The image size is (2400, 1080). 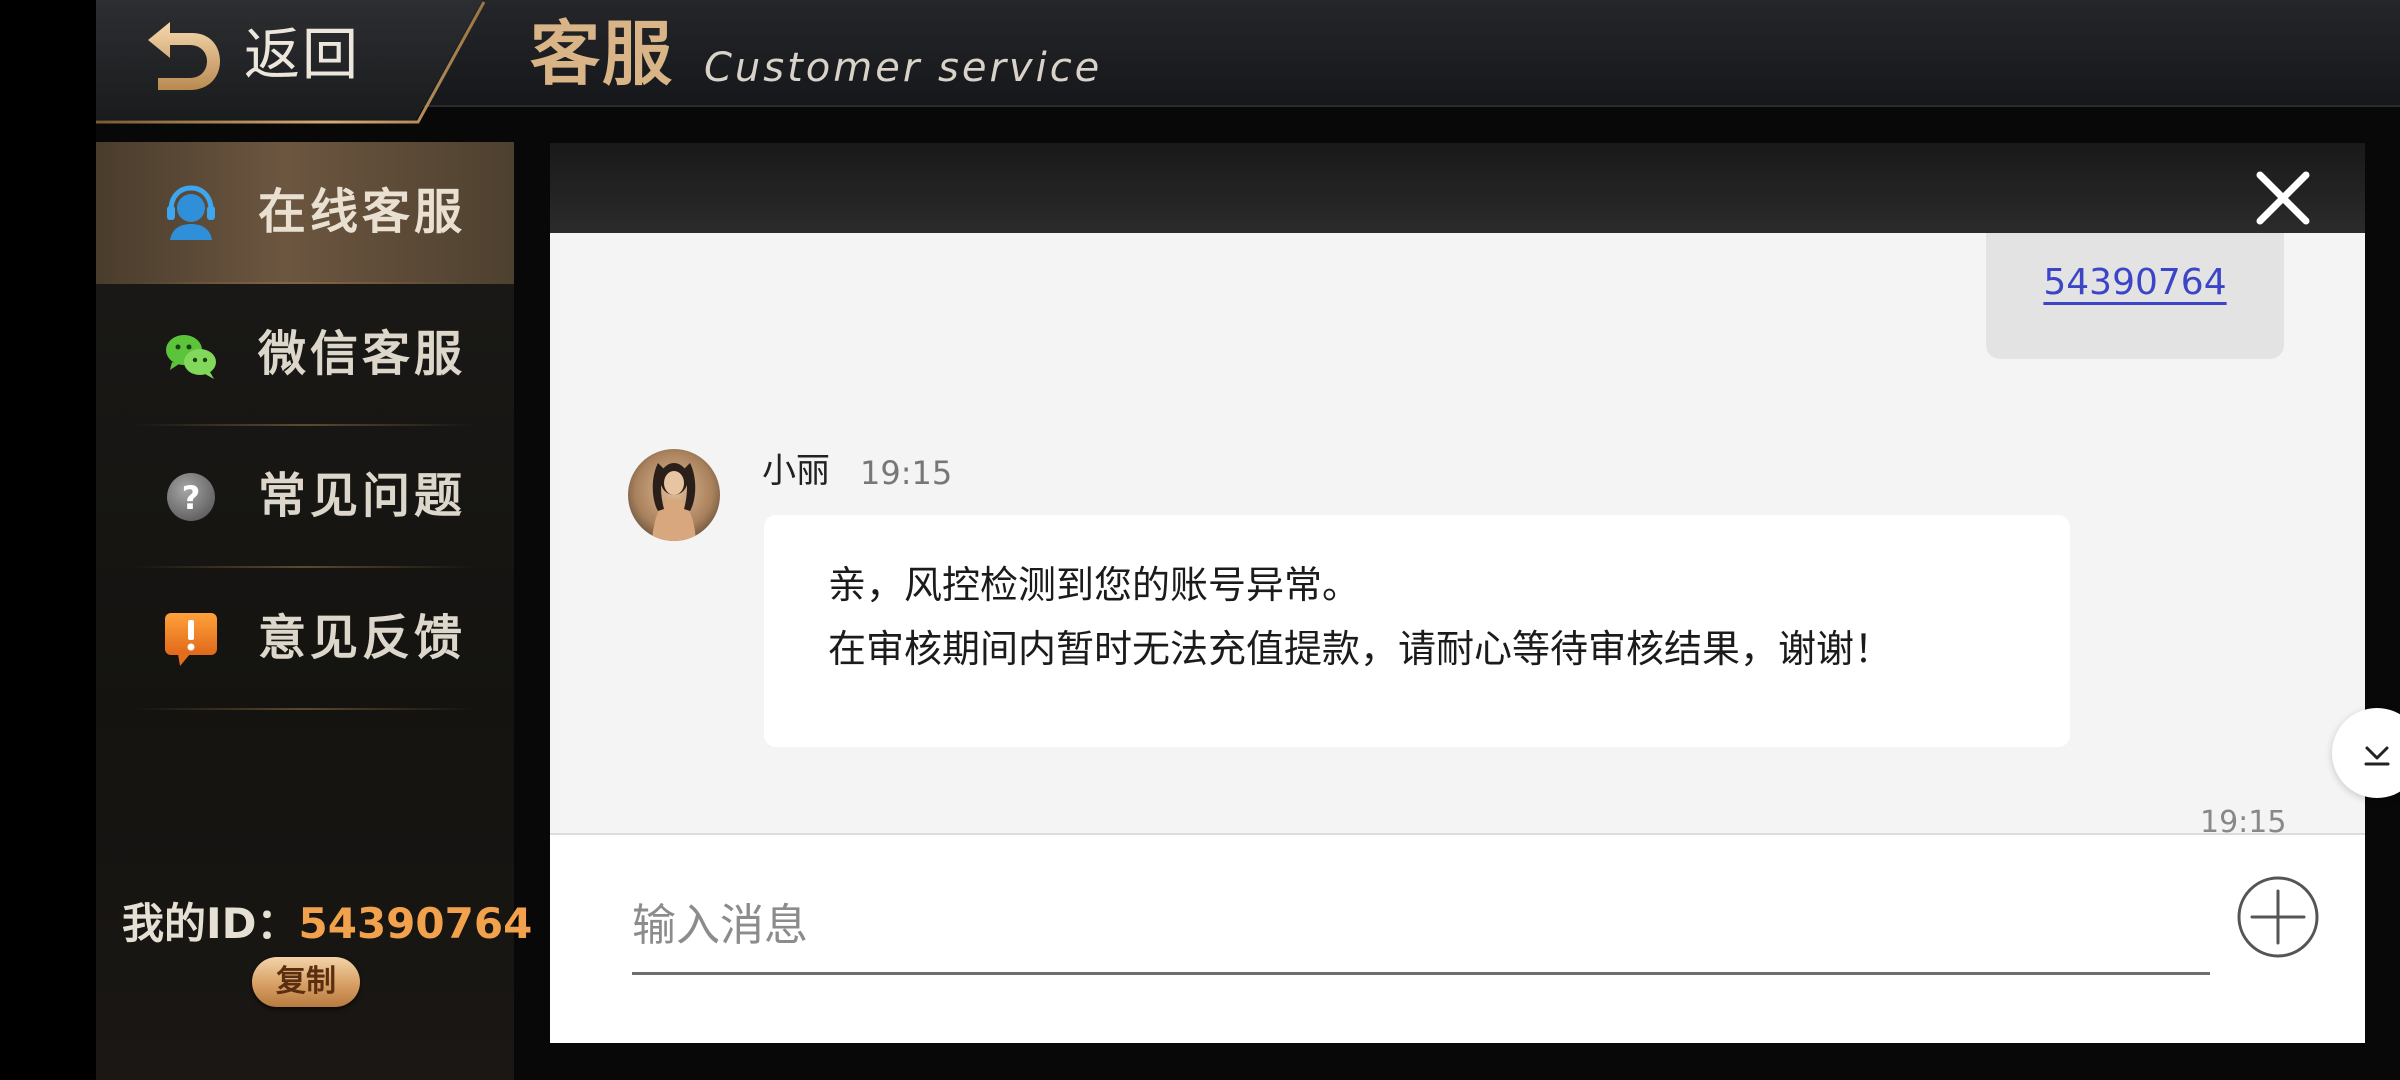 I want to click on sidebar-item-label: 常见问题, so click(x=362, y=496).